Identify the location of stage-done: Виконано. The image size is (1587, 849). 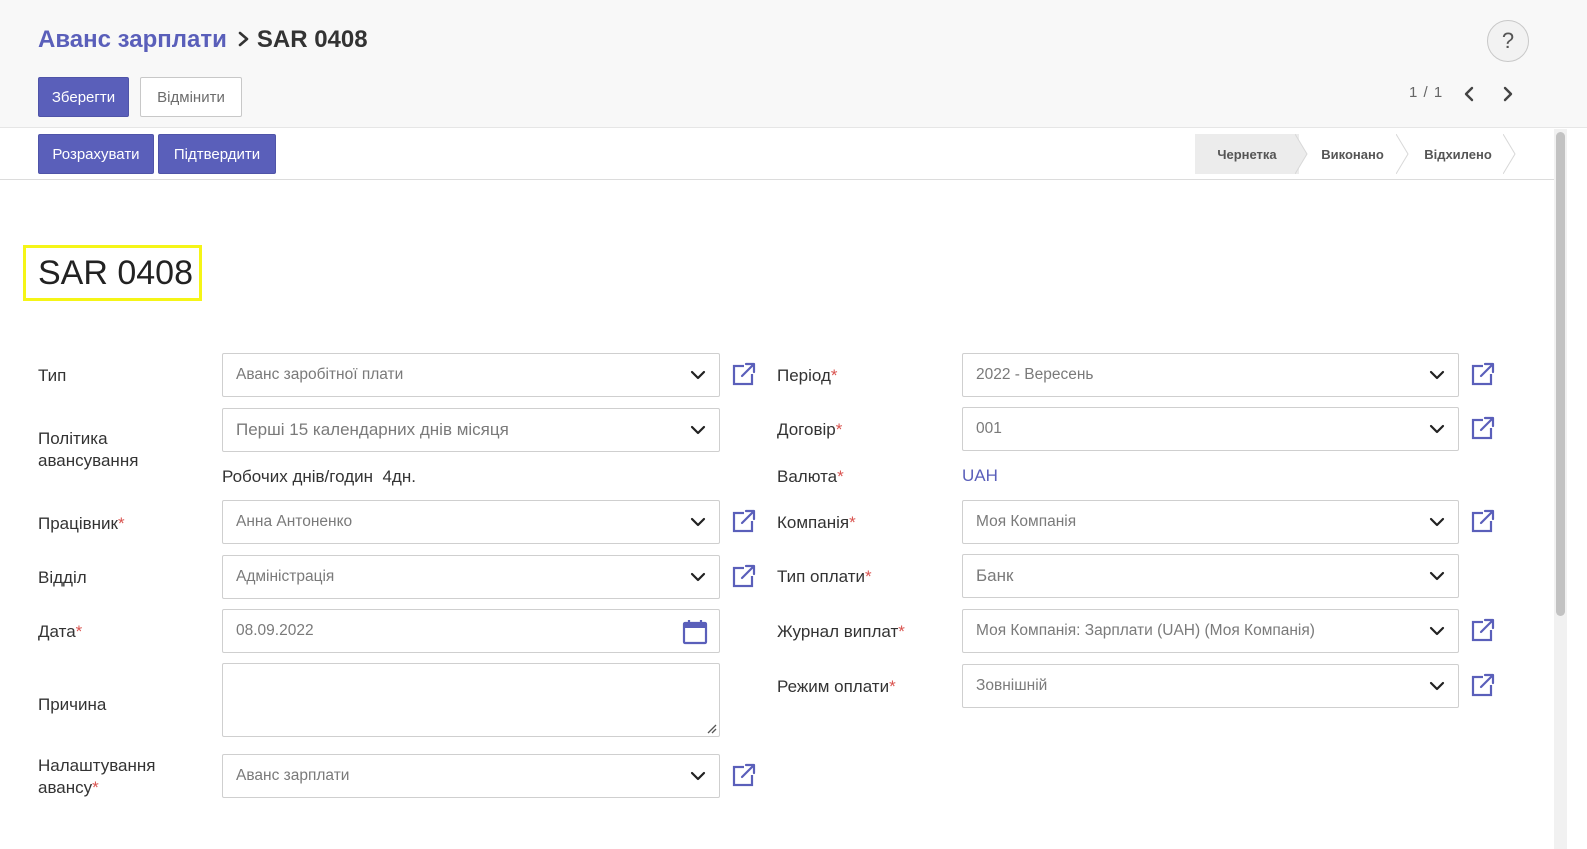
(1352, 154).